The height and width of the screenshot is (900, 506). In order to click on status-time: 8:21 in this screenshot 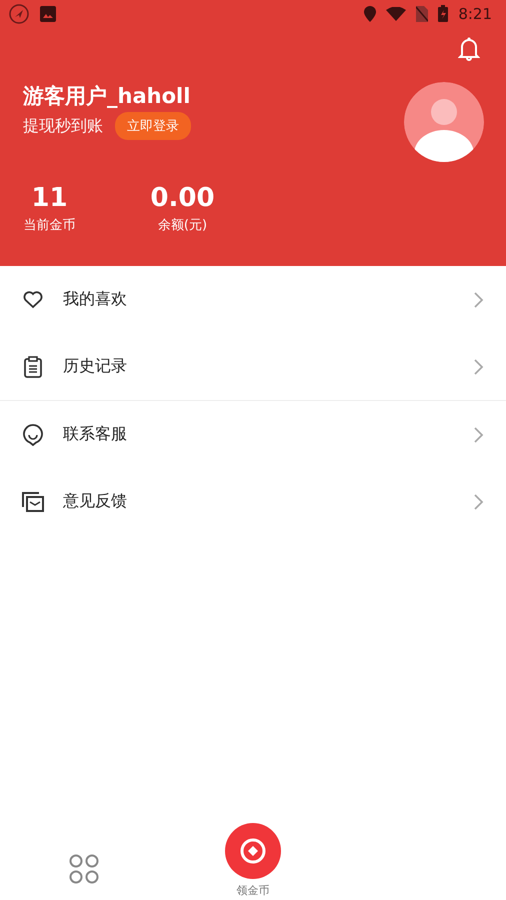, I will do `click(475, 13)`.